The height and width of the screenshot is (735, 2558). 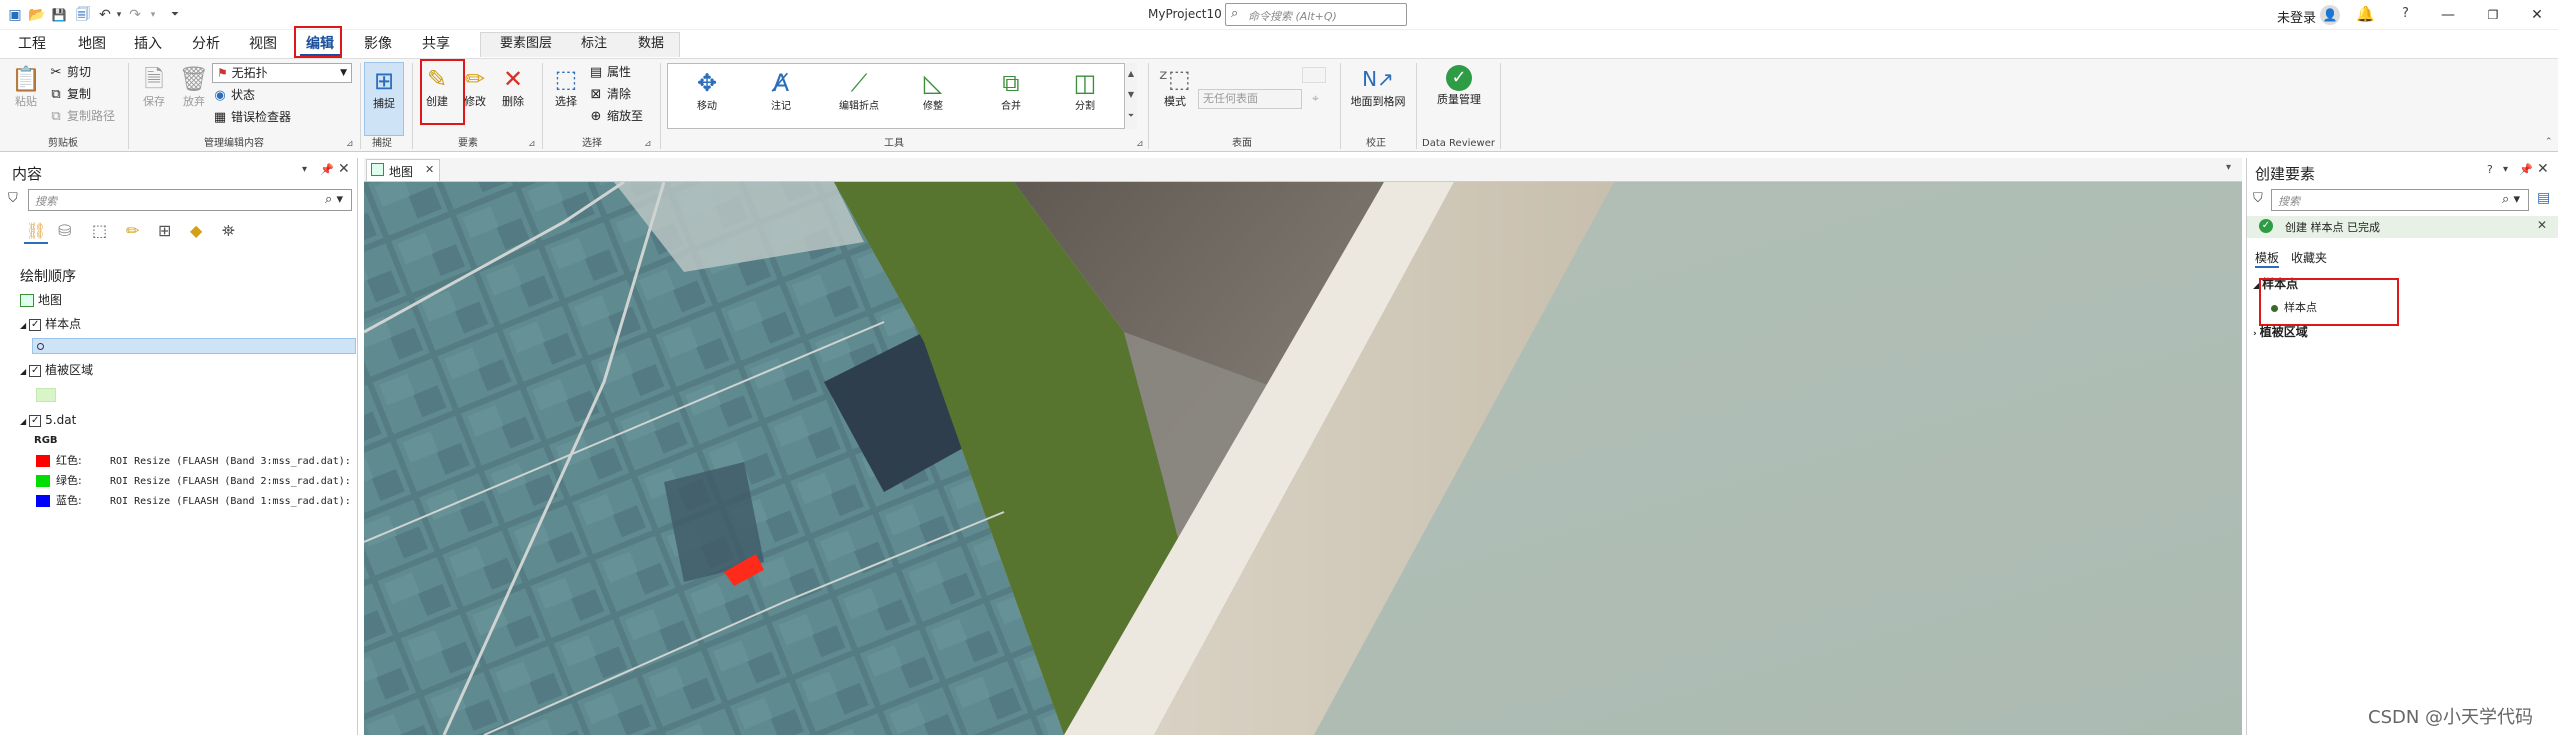 What do you see at coordinates (69, 94) in the screenshot?
I see `copy-button: ⧉ 复制` at bounding box center [69, 94].